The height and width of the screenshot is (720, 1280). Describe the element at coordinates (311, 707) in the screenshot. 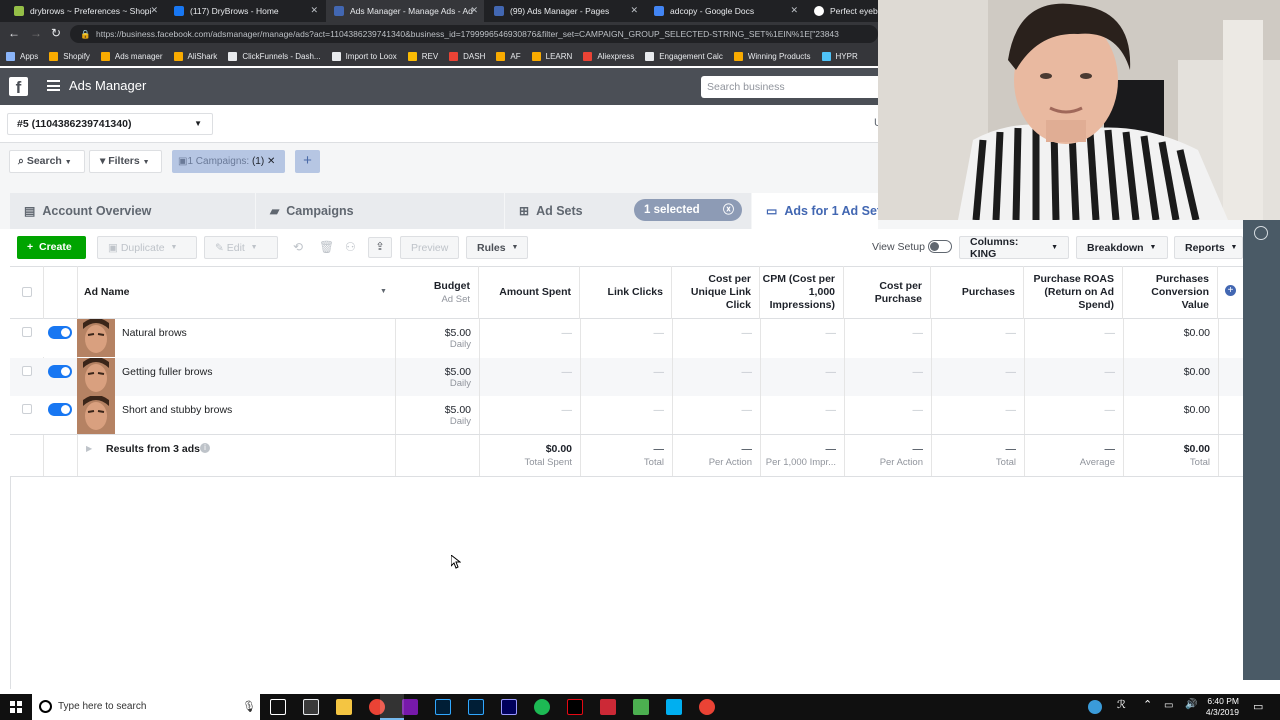

I see `cortana-icon` at that location.